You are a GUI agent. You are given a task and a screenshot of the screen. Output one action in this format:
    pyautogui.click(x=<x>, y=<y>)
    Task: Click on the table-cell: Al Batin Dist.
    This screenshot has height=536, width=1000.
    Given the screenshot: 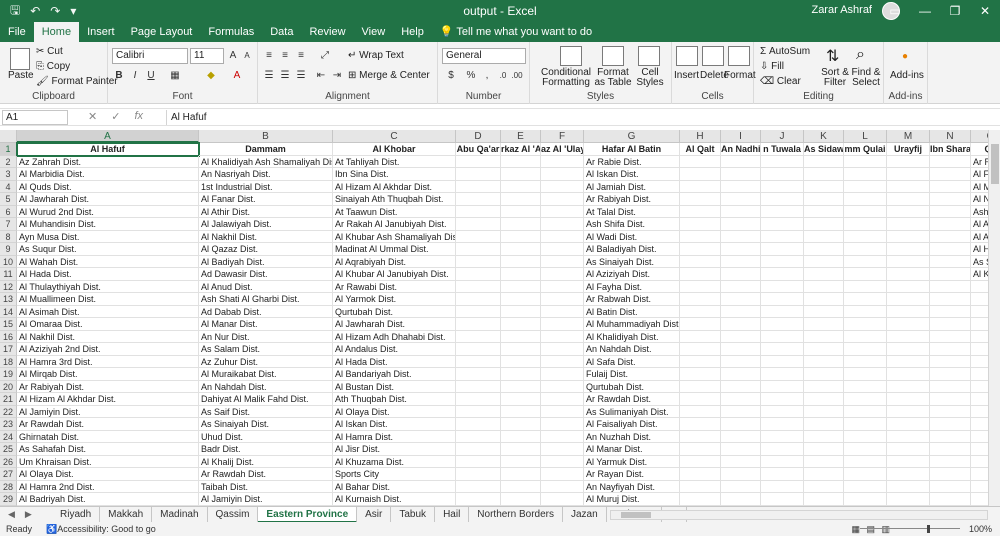 What is the action you would take?
    pyautogui.click(x=632, y=311)
    